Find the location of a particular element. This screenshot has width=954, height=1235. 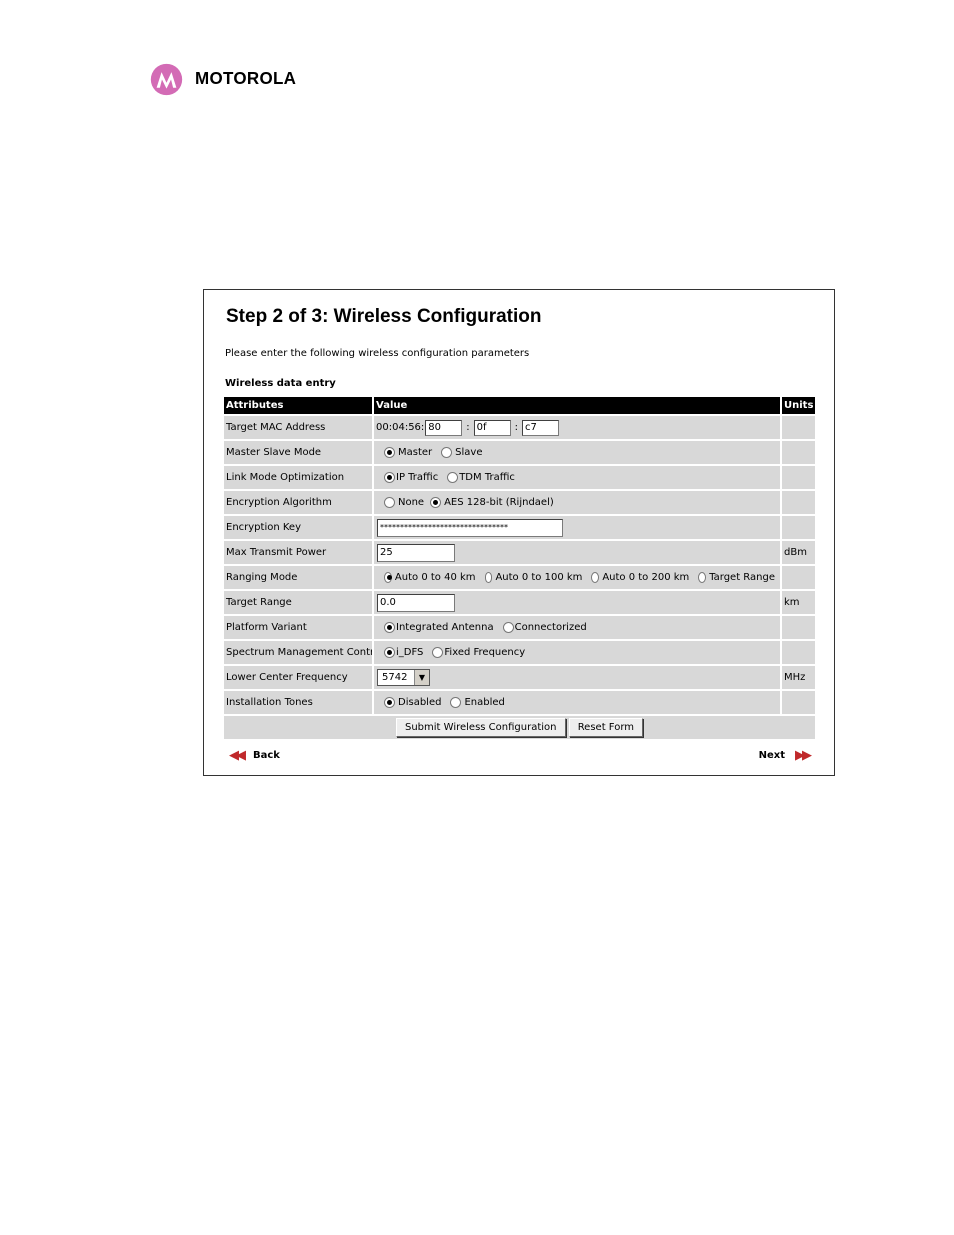

row-units: dBm is located at coordinates (798, 552).